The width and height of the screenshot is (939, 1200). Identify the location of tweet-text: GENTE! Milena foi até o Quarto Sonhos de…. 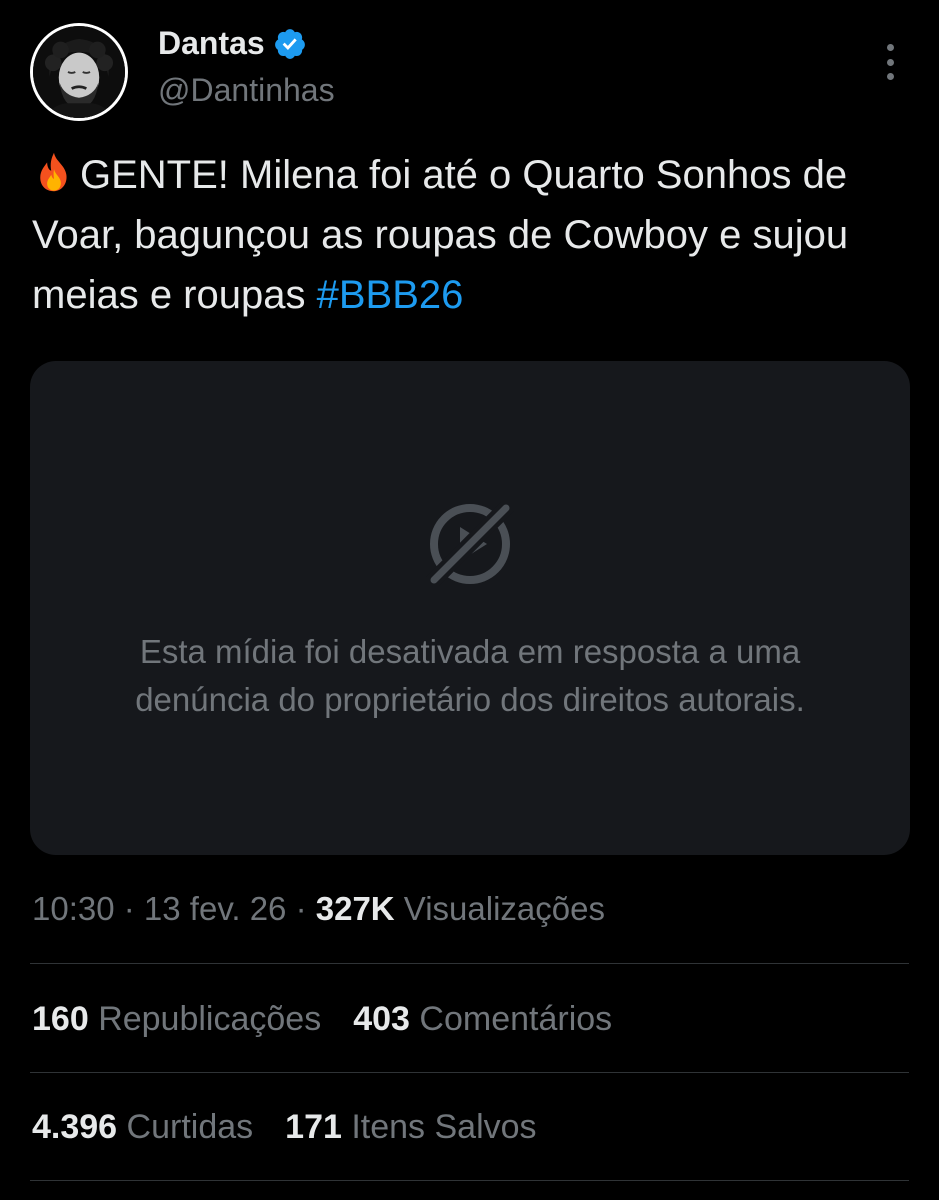
(472, 235).